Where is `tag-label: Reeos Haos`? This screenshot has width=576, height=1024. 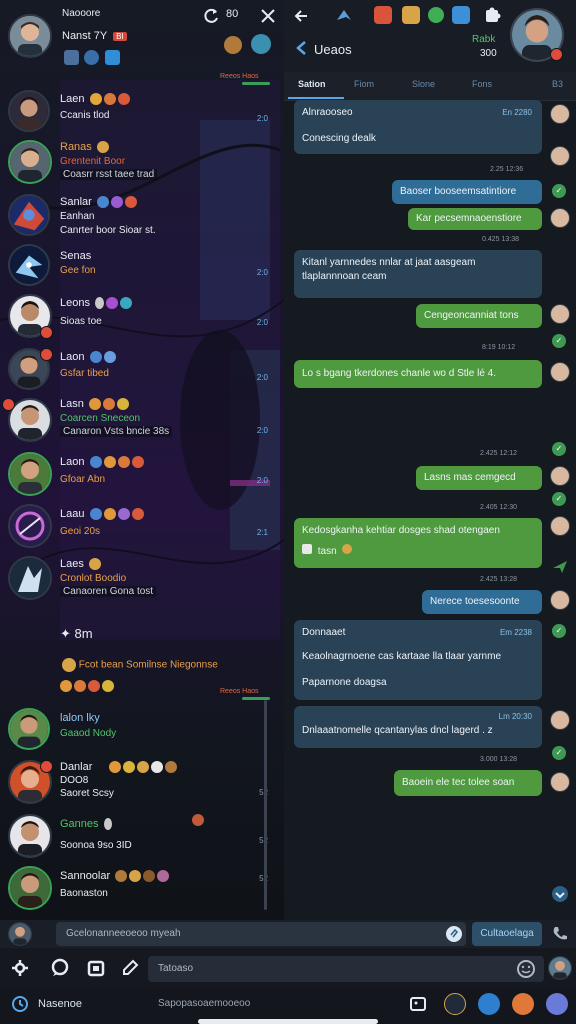 tag-label: Reeos Haos is located at coordinates (239, 691).